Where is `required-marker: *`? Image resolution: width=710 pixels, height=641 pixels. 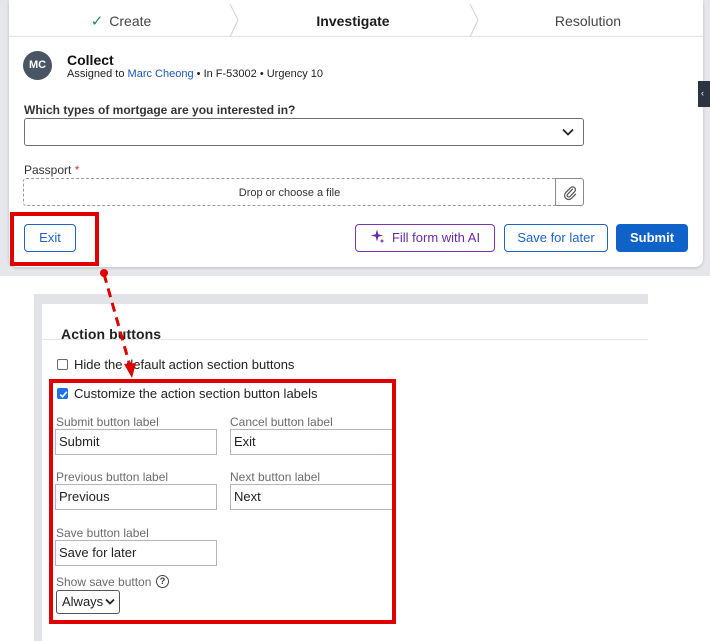 required-marker: * is located at coordinates (77, 170).